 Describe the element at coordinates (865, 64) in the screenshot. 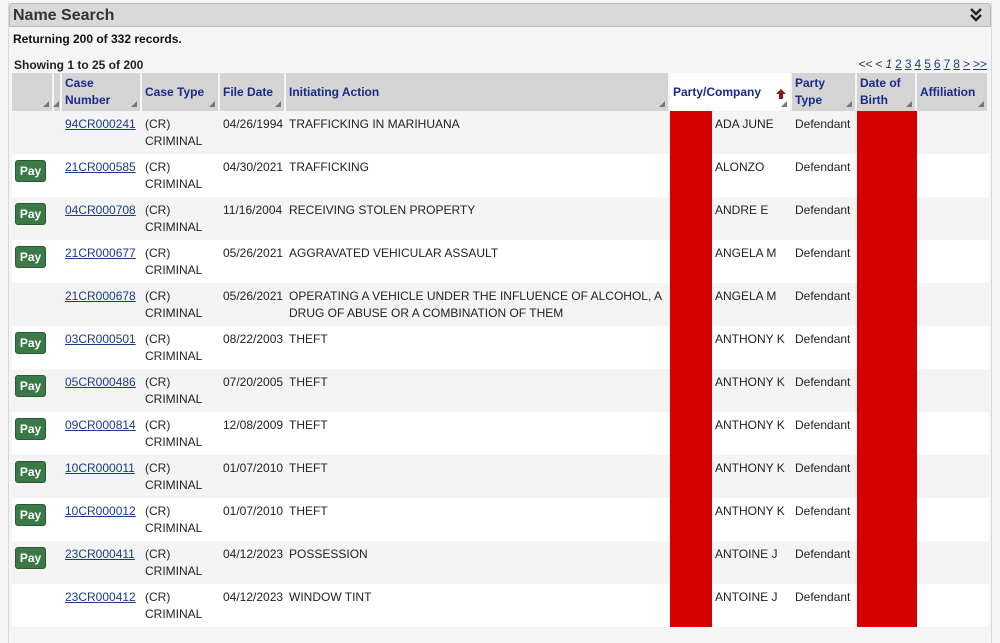

I see `pager-first: <<` at that location.